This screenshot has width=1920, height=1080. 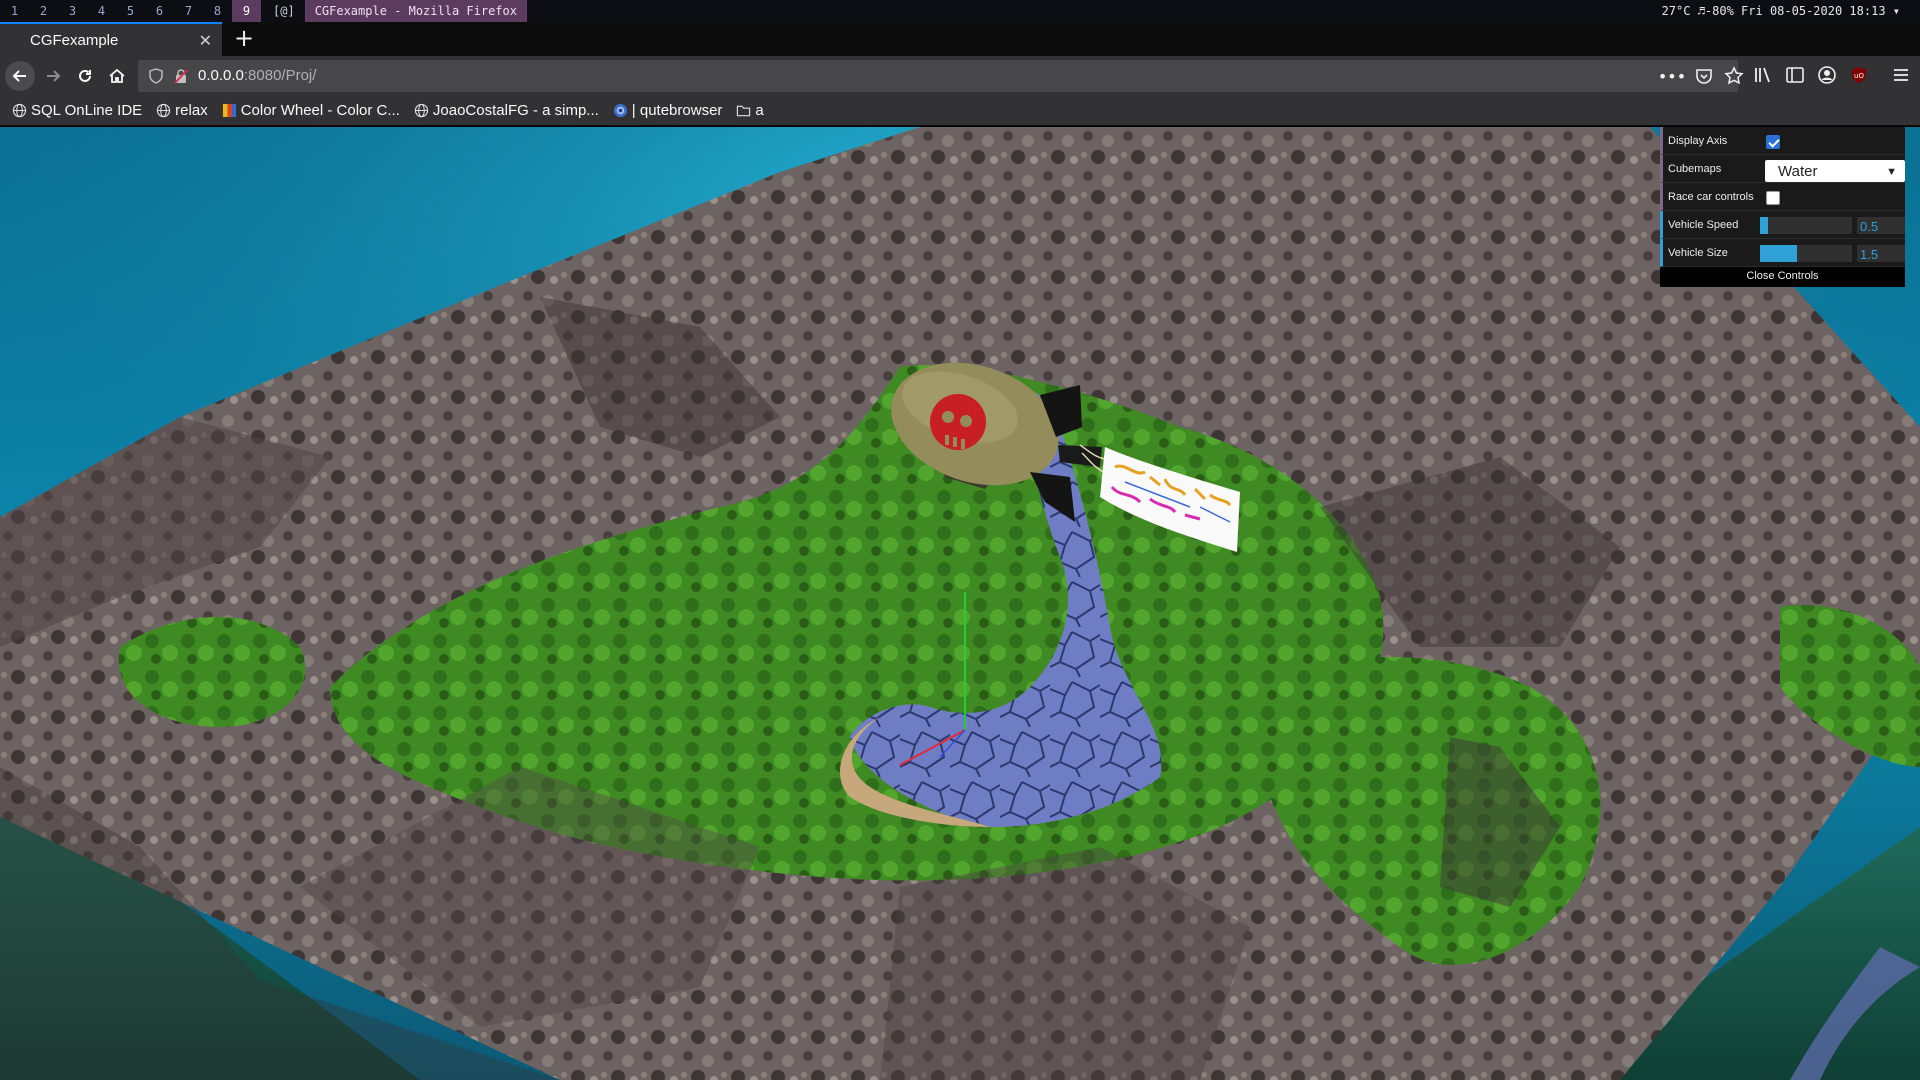 I want to click on chevron-down-icon: ▼, so click(x=1891, y=172).